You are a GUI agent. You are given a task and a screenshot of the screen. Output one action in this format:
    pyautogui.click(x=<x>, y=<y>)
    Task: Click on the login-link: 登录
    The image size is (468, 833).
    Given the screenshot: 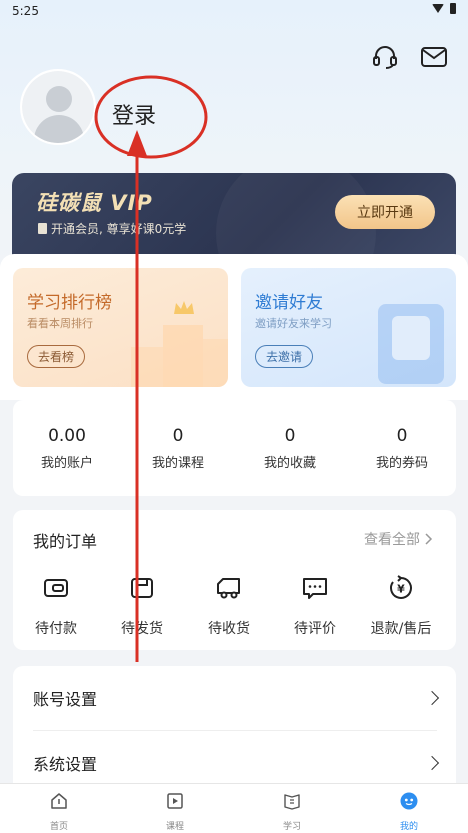 What is the action you would take?
    pyautogui.click(x=134, y=114)
    